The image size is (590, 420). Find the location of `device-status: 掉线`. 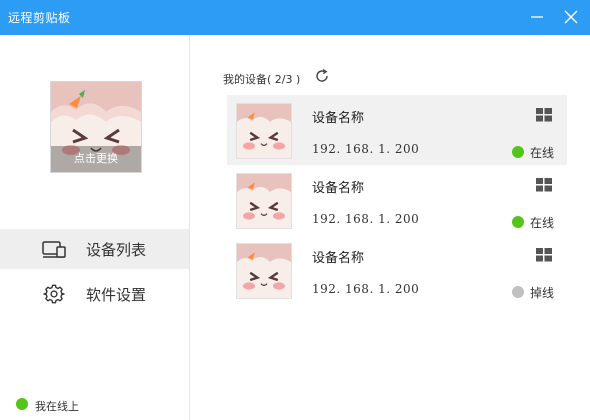

device-status: 掉线 is located at coordinates (542, 293).